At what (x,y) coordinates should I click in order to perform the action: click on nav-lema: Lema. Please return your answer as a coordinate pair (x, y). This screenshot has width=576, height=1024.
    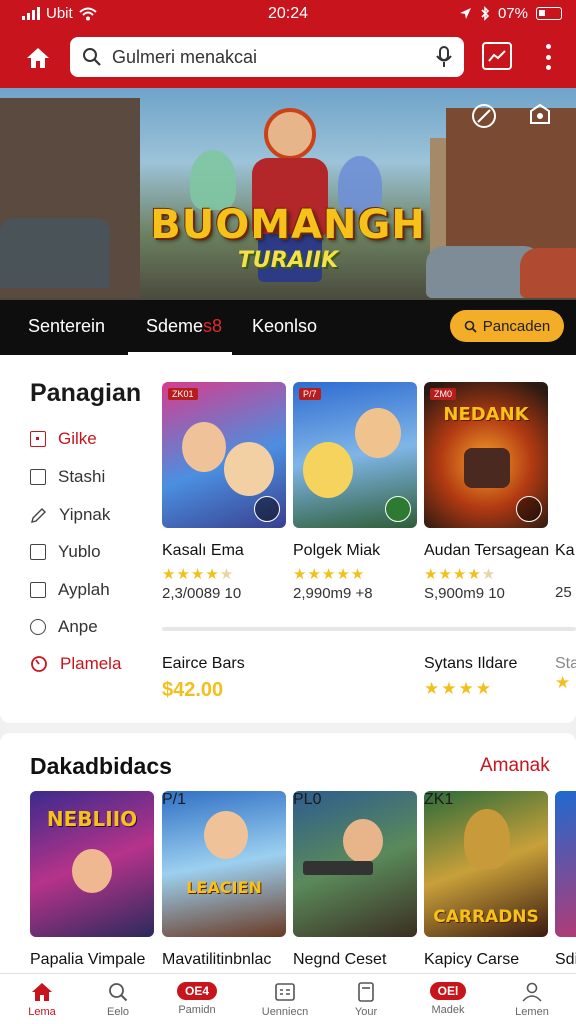
    Looking at the image, I should click on (42, 999).